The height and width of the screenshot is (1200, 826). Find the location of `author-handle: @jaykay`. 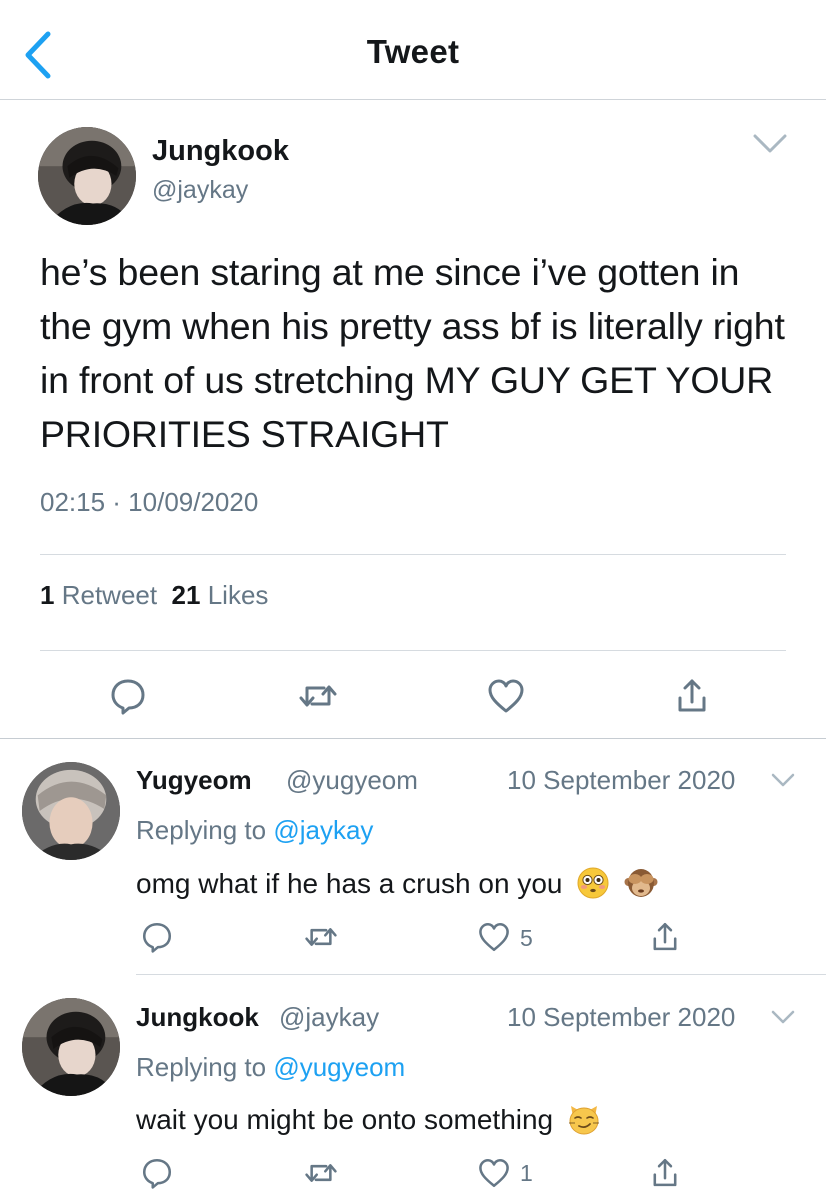

author-handle: @jaykay is located at coordinates (200, 190).